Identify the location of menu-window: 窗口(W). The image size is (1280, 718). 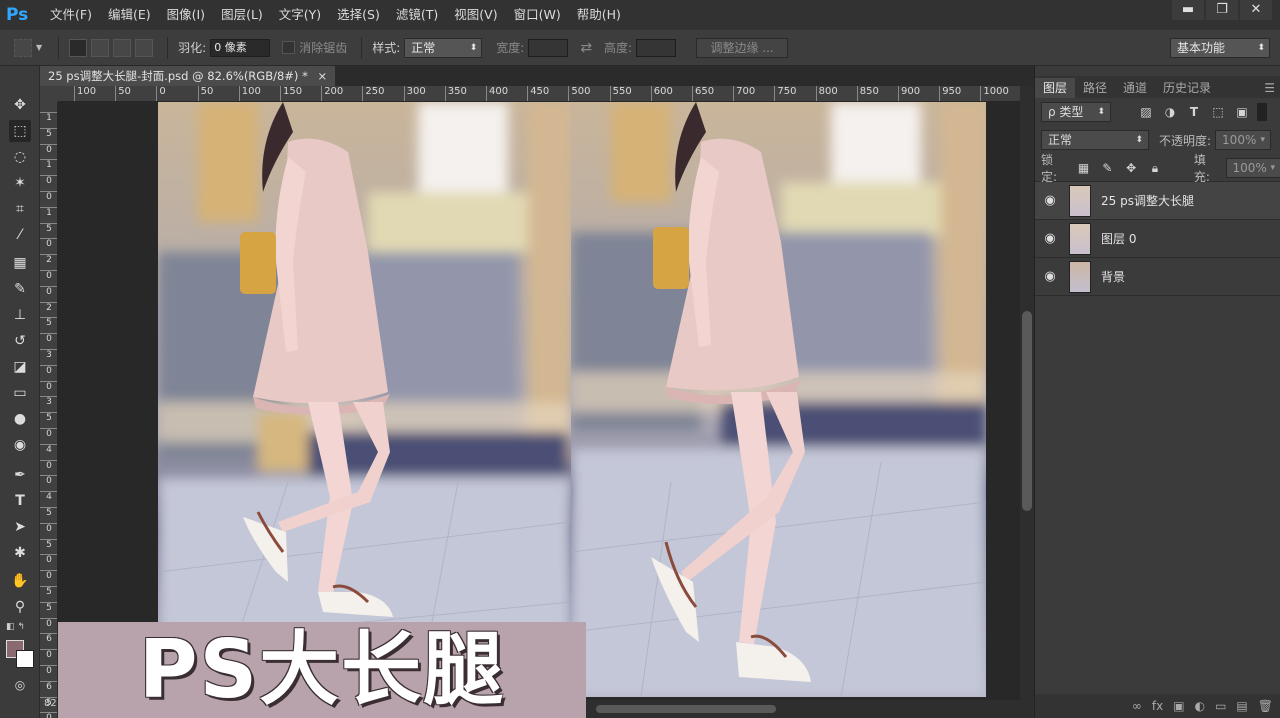
(537, 15).